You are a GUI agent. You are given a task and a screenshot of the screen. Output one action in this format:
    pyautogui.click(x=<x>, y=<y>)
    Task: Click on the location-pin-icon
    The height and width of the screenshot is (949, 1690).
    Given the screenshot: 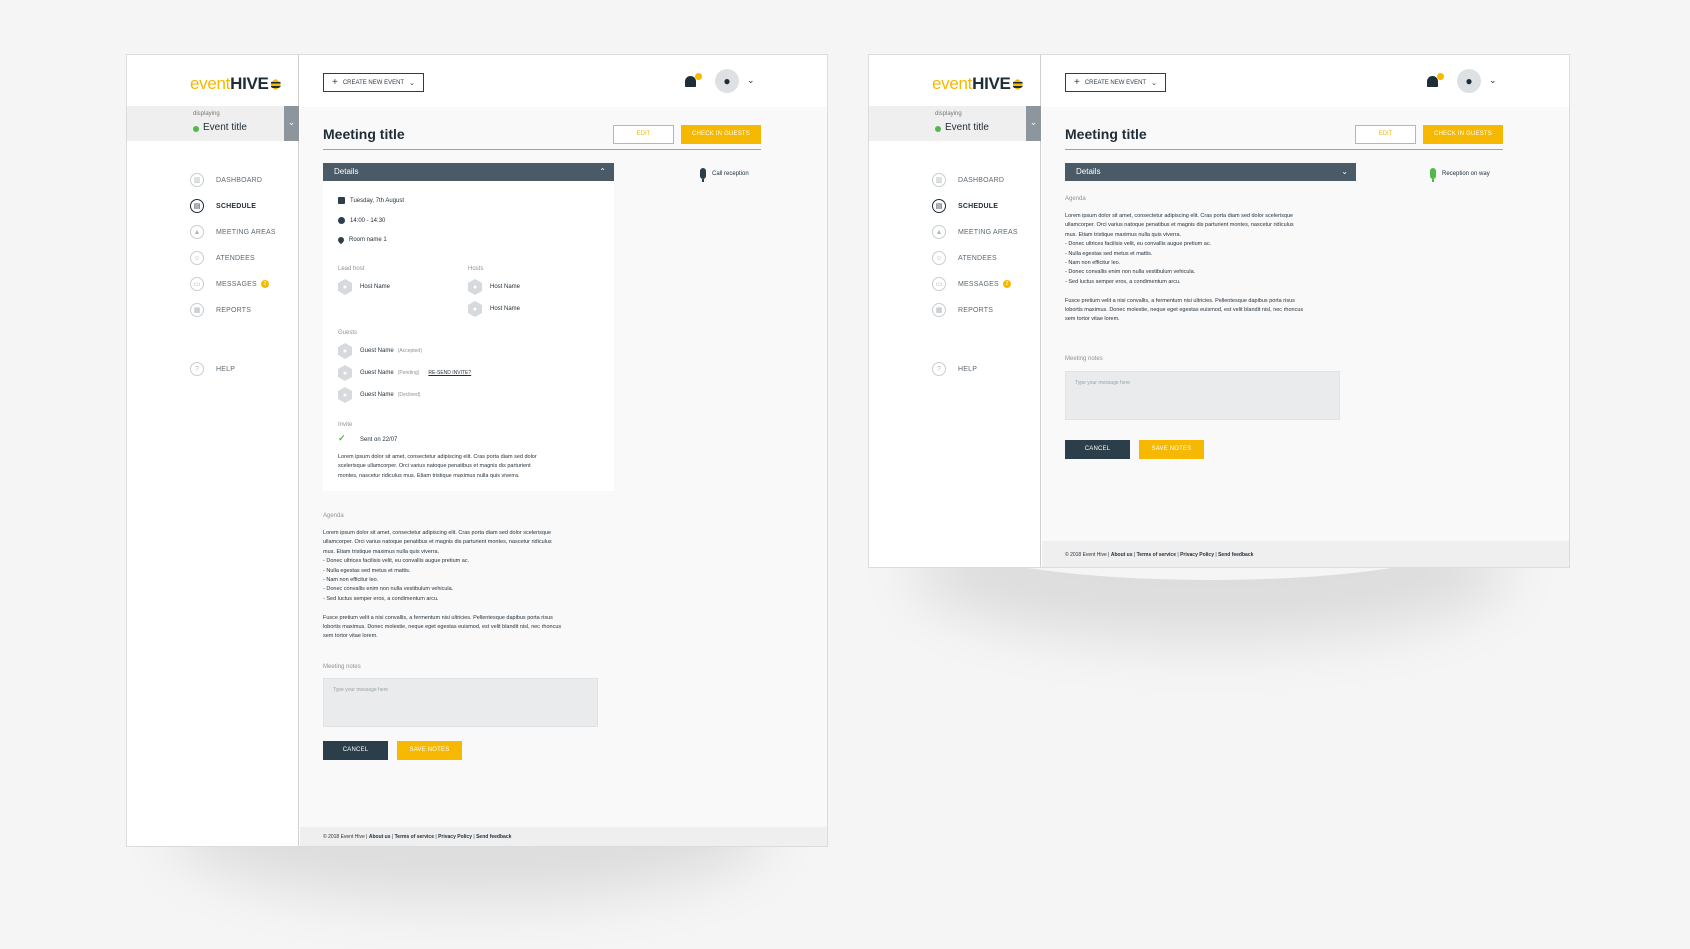 What is the action you would take?
    pyautogui.click(x=341, y=240)
    